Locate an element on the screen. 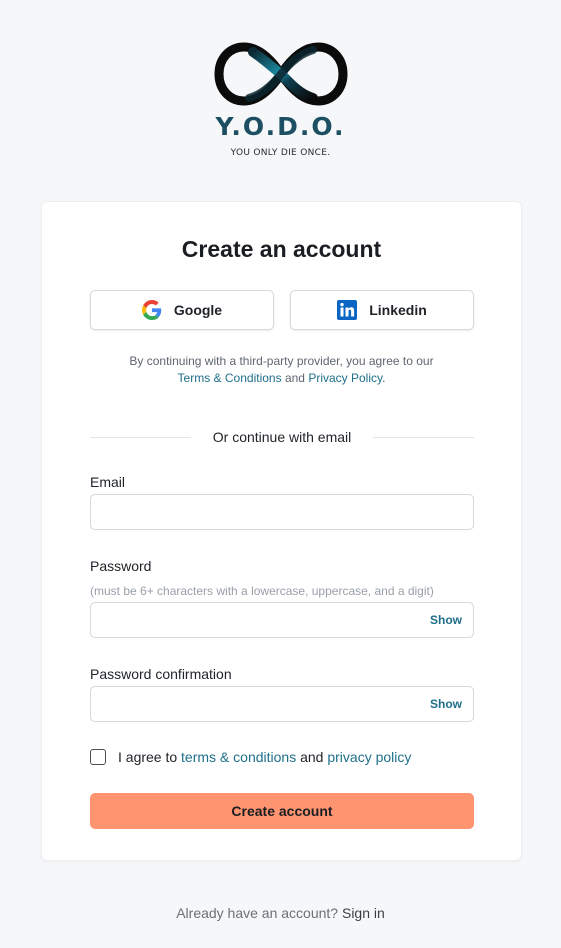 The height and width of the screenshot is (948, 561). email-input is located at coordinates (282, 512).